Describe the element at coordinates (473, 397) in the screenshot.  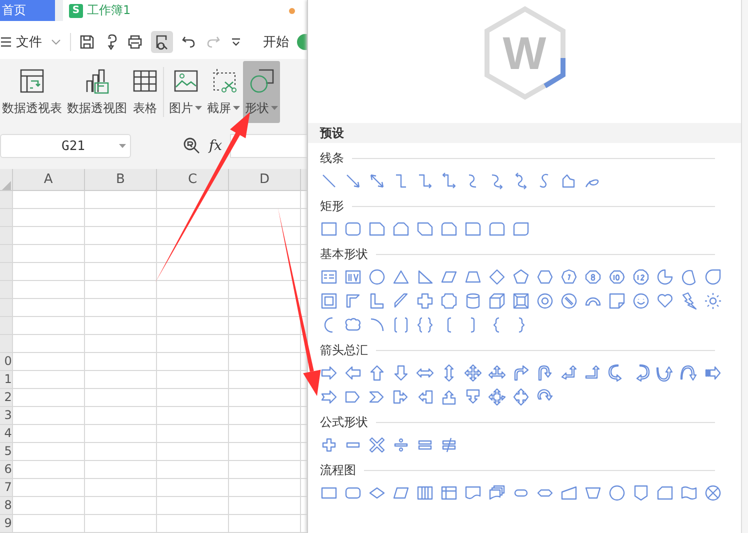
I see `down-arrow-callout-icon` at that location.